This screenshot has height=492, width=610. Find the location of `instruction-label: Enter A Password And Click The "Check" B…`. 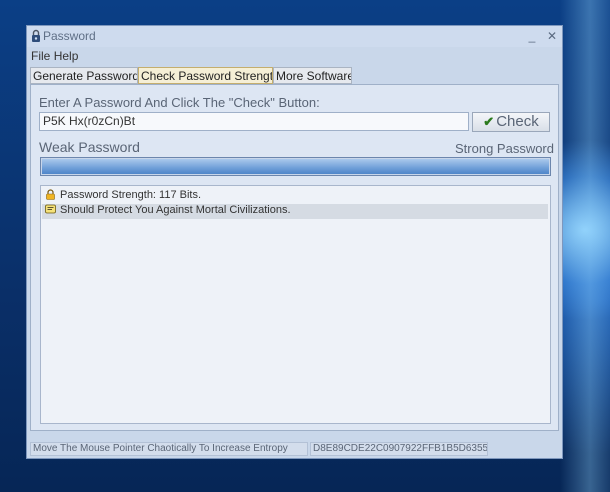

instruction-label: Enter A Password And Click The "Check" B… is located at coordinates (179, 102).